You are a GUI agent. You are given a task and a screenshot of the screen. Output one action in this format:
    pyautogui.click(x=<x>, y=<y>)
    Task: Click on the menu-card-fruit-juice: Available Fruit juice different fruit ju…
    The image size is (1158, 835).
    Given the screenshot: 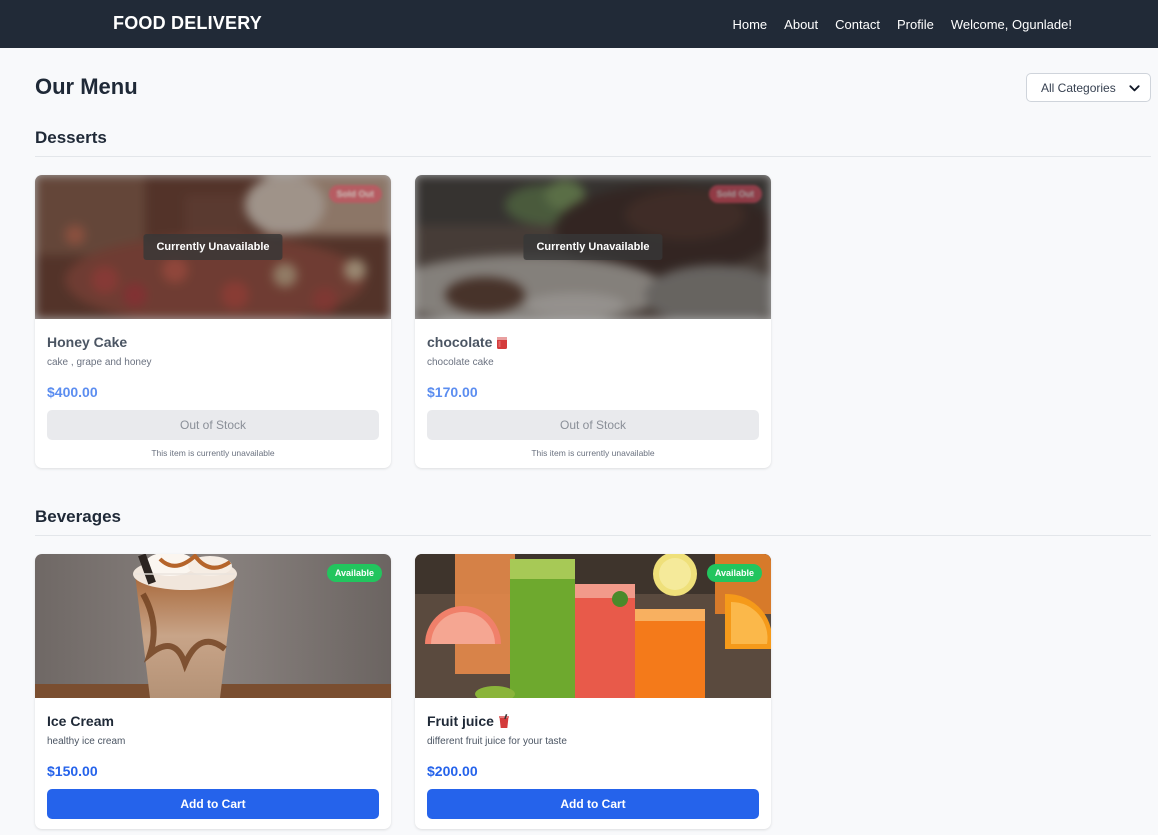 What is the action you would take?
    pyautogui.click(x=593, y=691)
    